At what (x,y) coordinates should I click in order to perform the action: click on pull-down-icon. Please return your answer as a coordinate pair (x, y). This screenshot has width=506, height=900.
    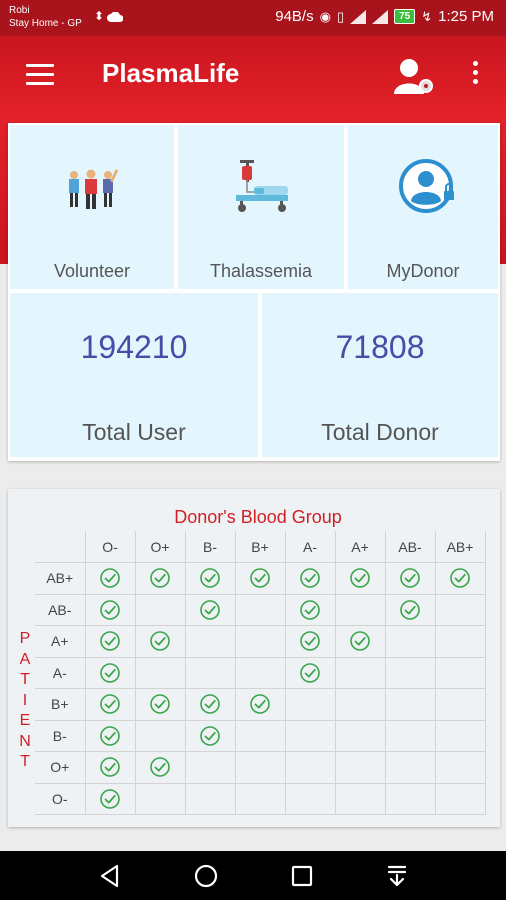
    Looking at the image, I should click on (397, 876).